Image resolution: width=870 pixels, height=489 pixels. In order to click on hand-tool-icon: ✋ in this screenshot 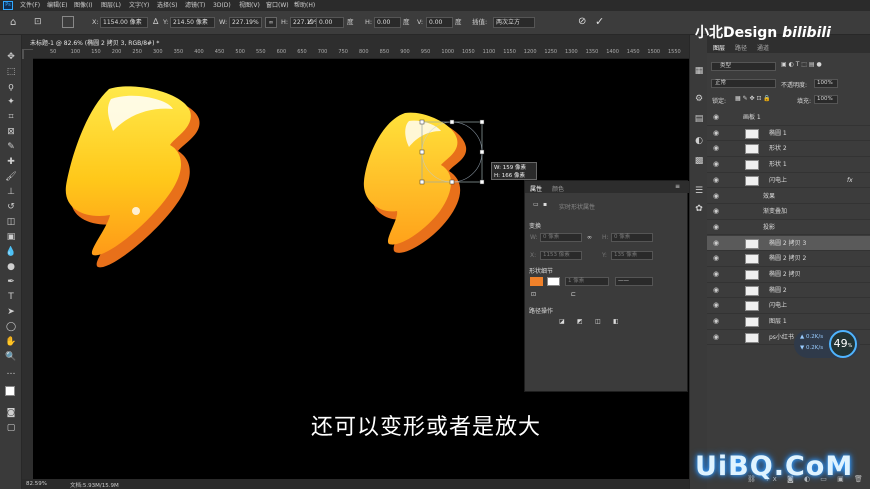, I will do `click(11, 342)`.